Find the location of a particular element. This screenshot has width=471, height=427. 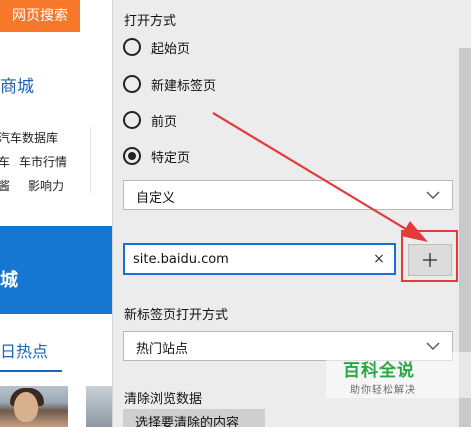

radio-new-tab: 新建标签页 is located at coordinates (169, 84).